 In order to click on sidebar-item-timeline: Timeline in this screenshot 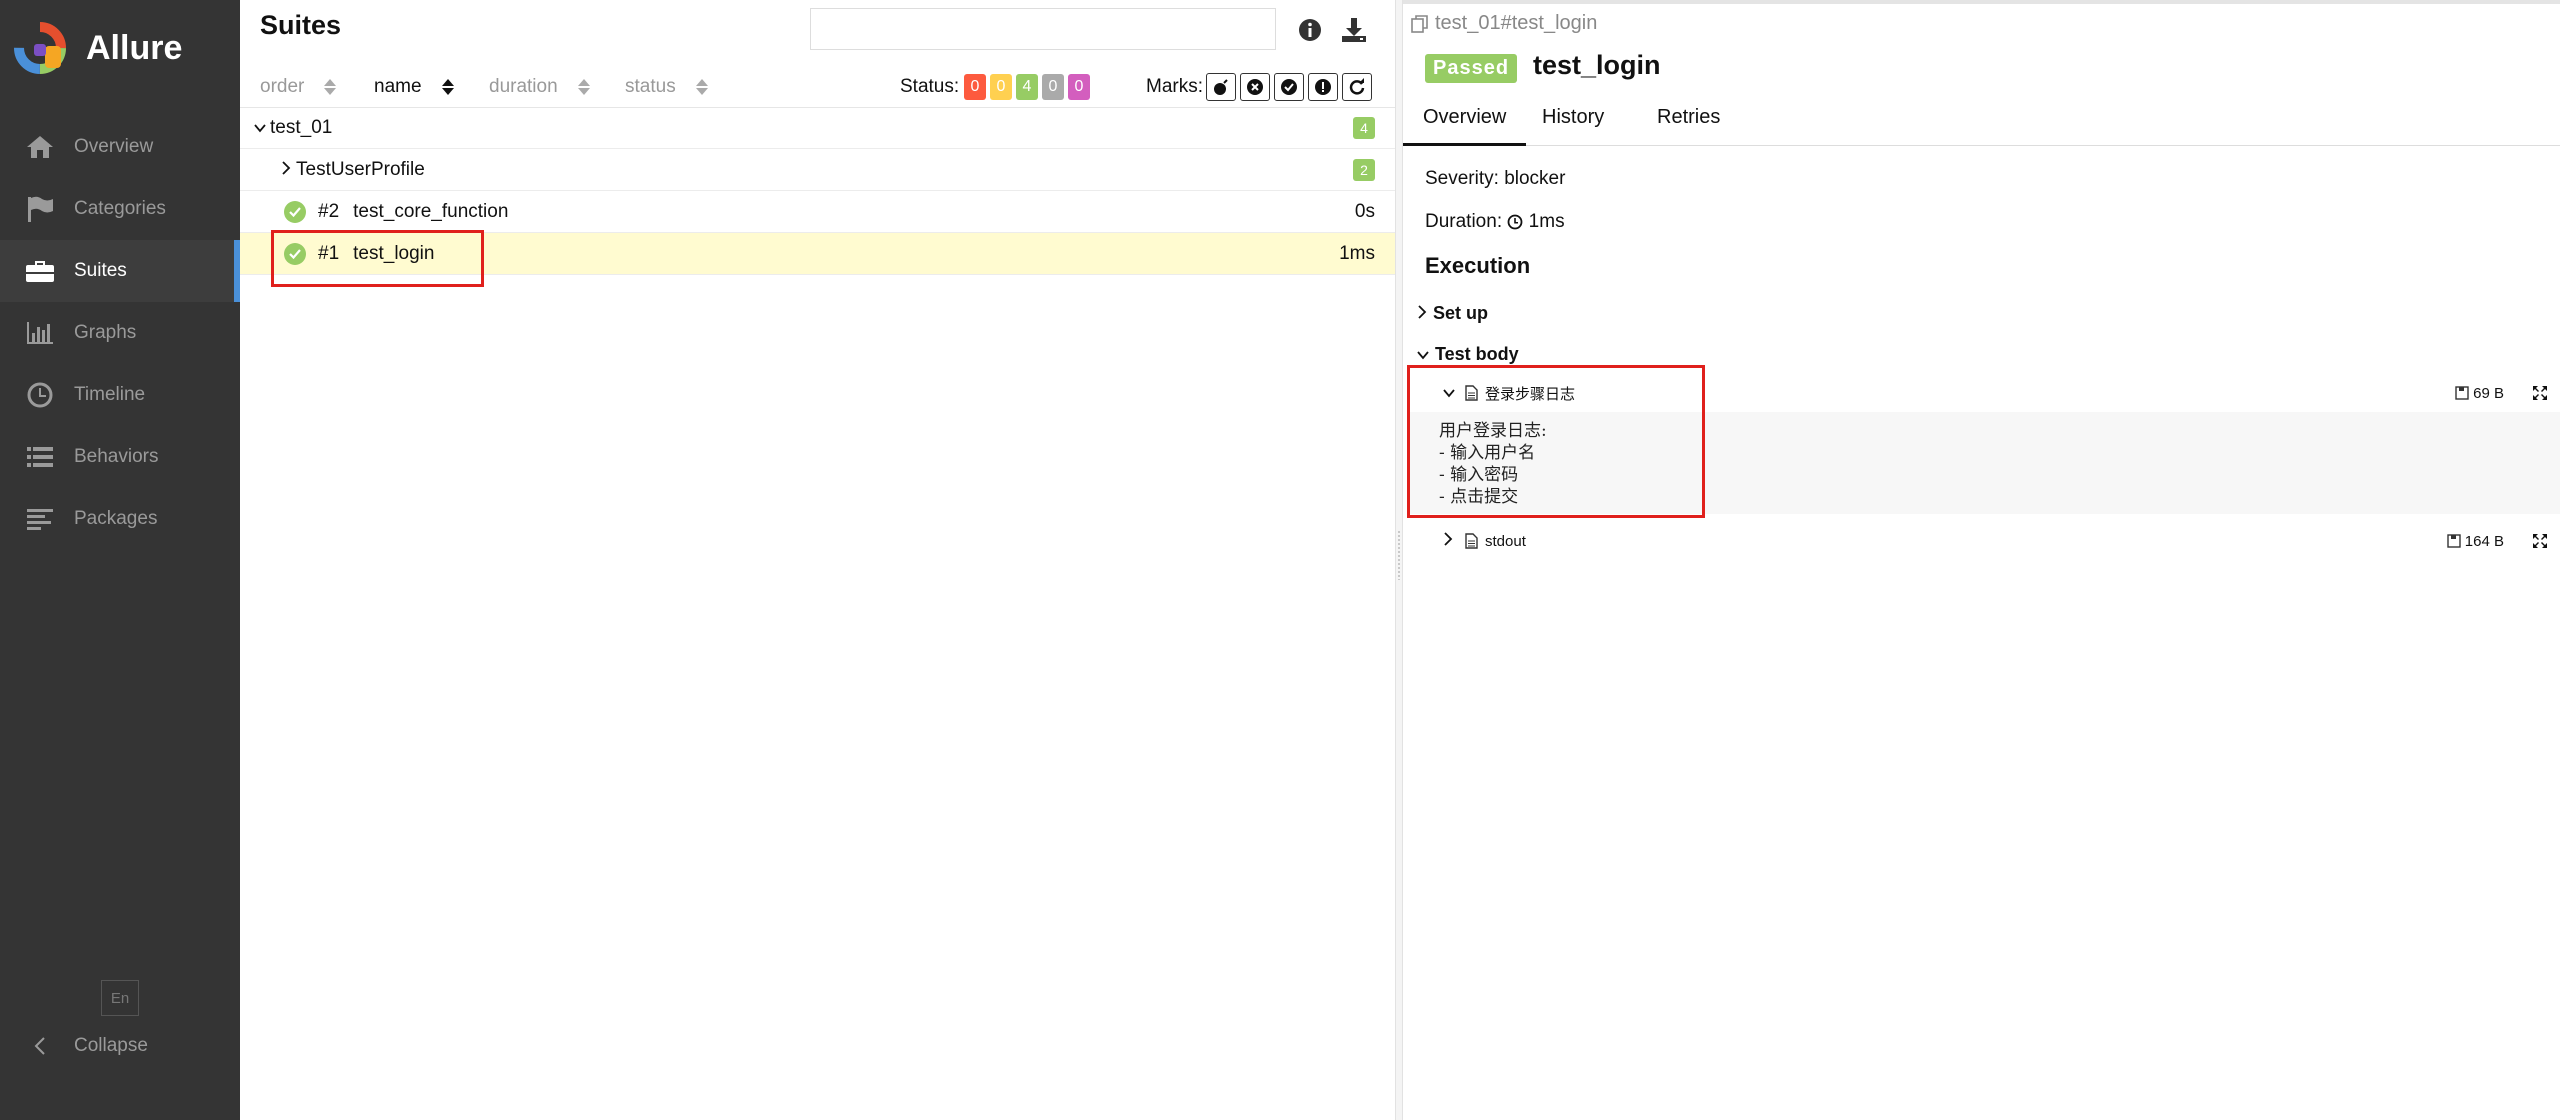, I will do `click(120, 395)`.